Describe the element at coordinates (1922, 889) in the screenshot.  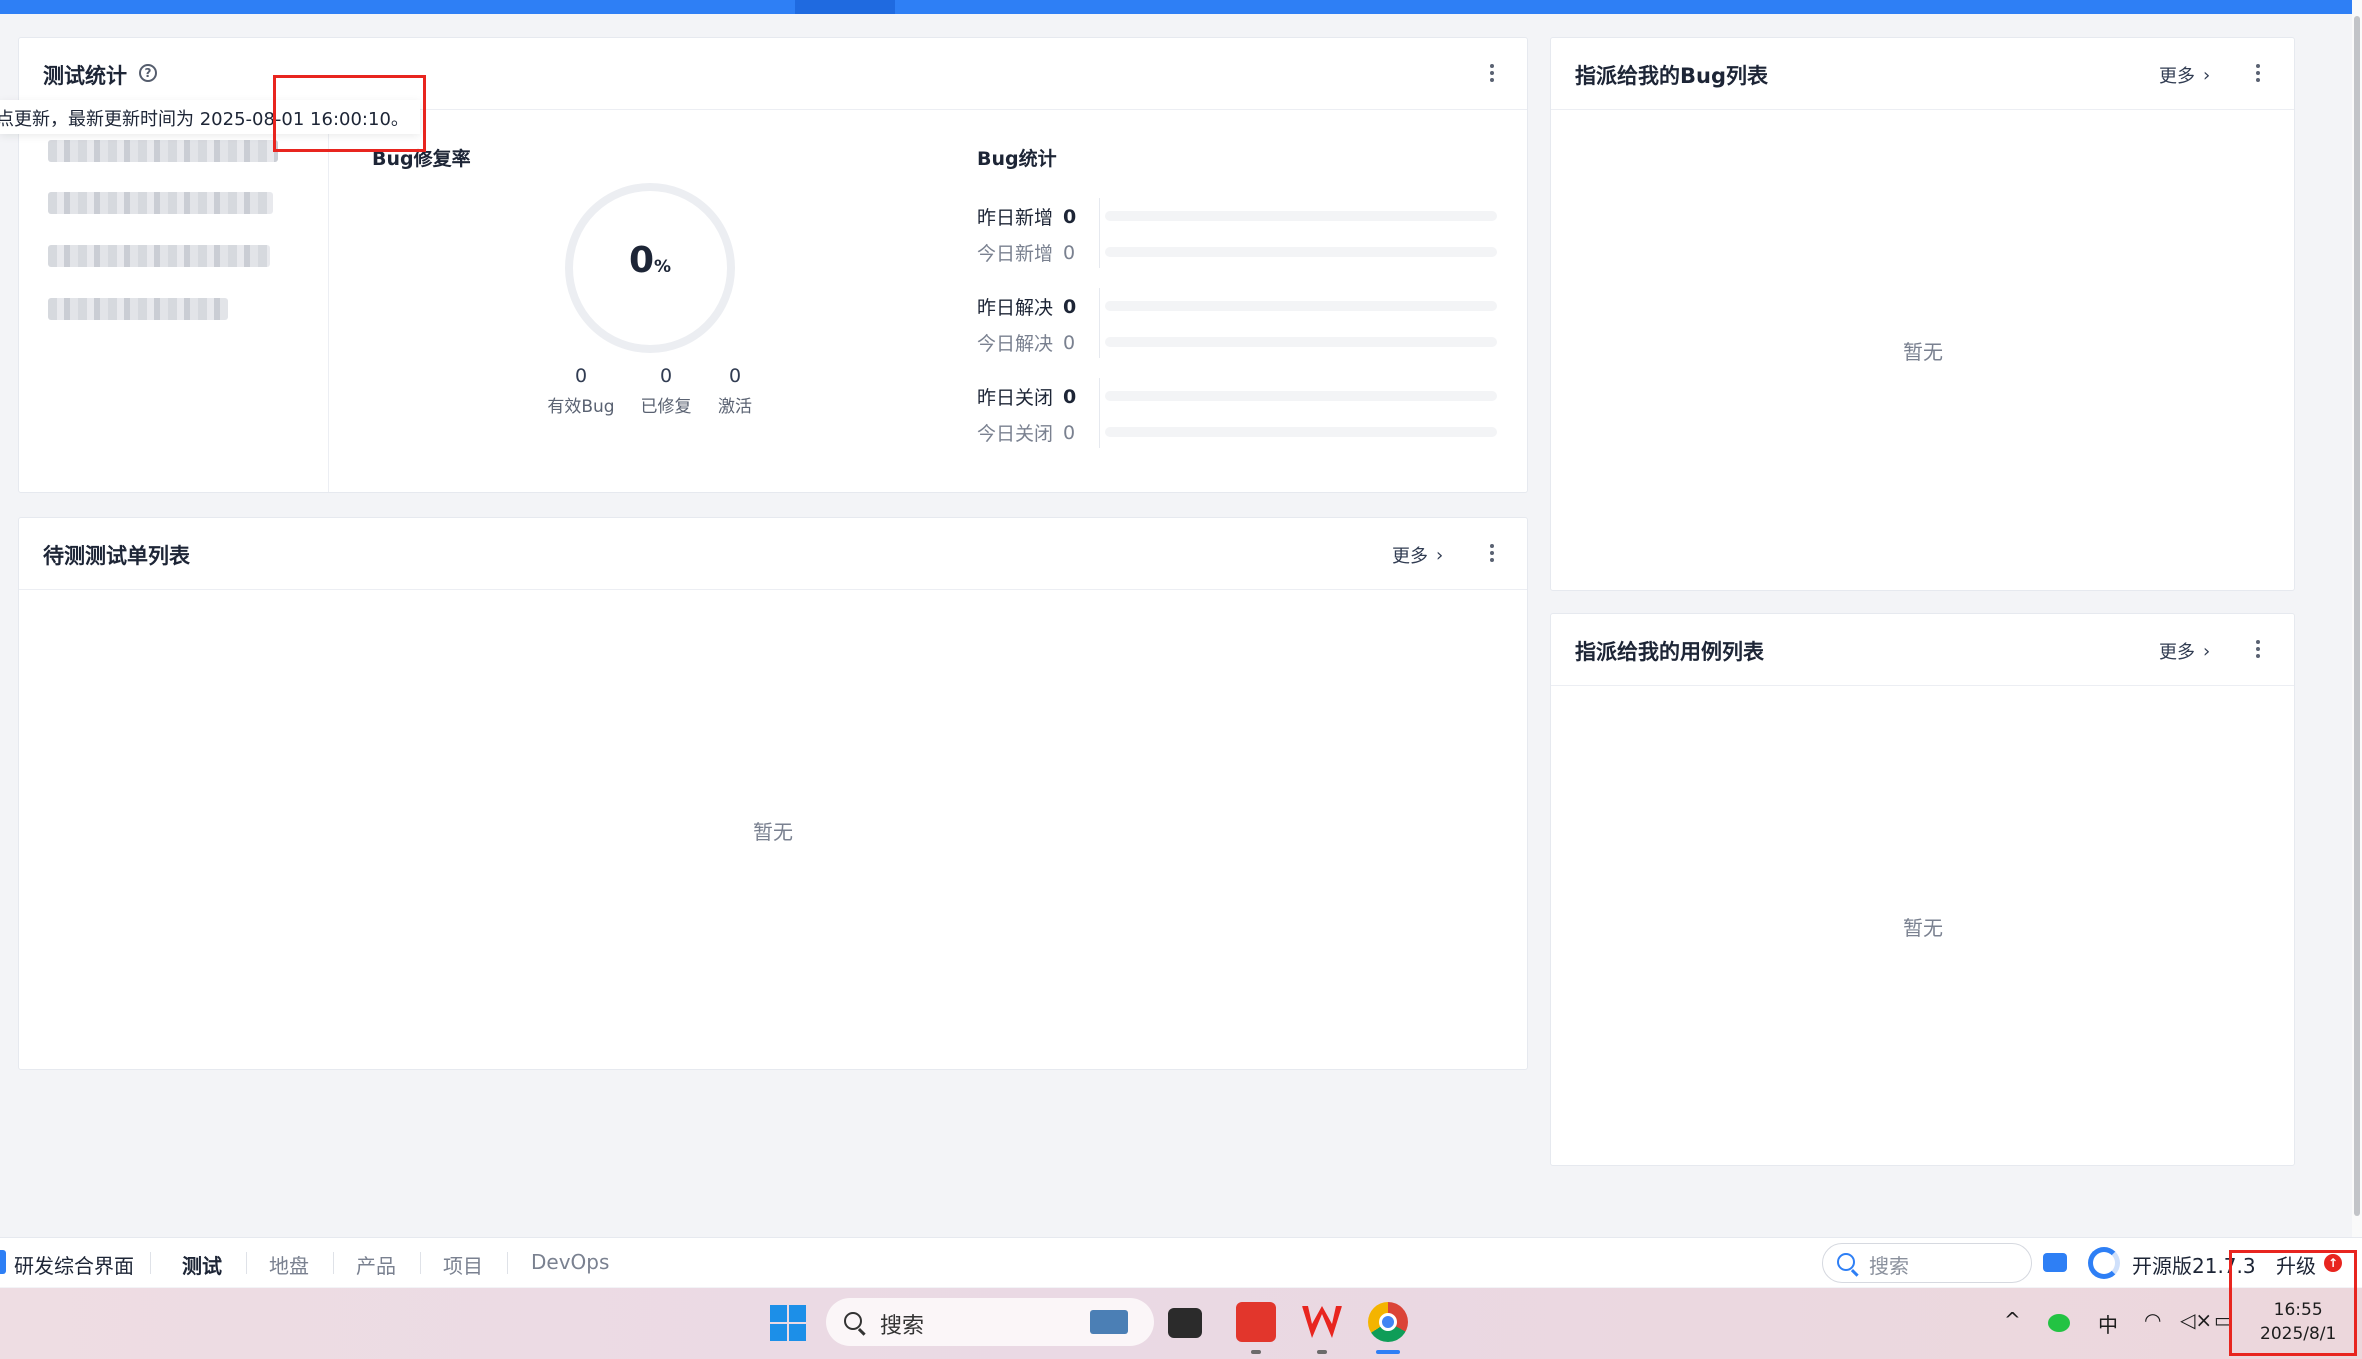
I see `my-cases-card: 指派给我的用例列表 更多 › 暂无` at that location.